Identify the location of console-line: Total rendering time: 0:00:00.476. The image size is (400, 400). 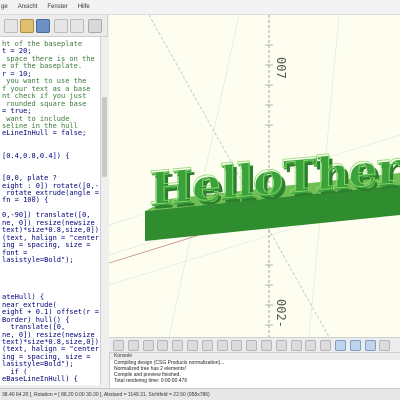
(151, 381).